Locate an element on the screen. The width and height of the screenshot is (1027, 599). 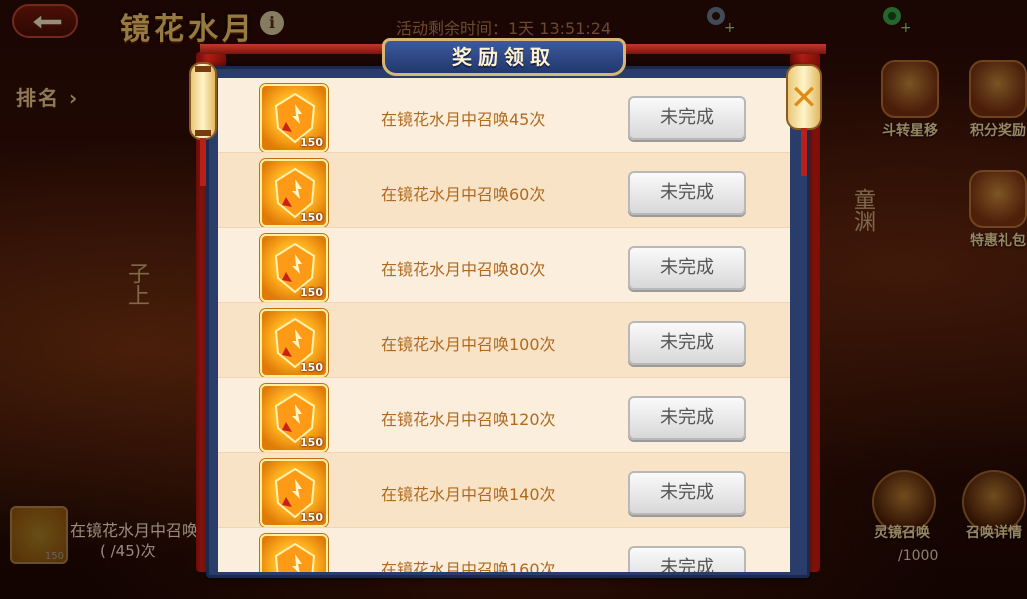
task-row: 150 在镜花水月中召唤80次 未完成 is located at coordinates (504, 265).